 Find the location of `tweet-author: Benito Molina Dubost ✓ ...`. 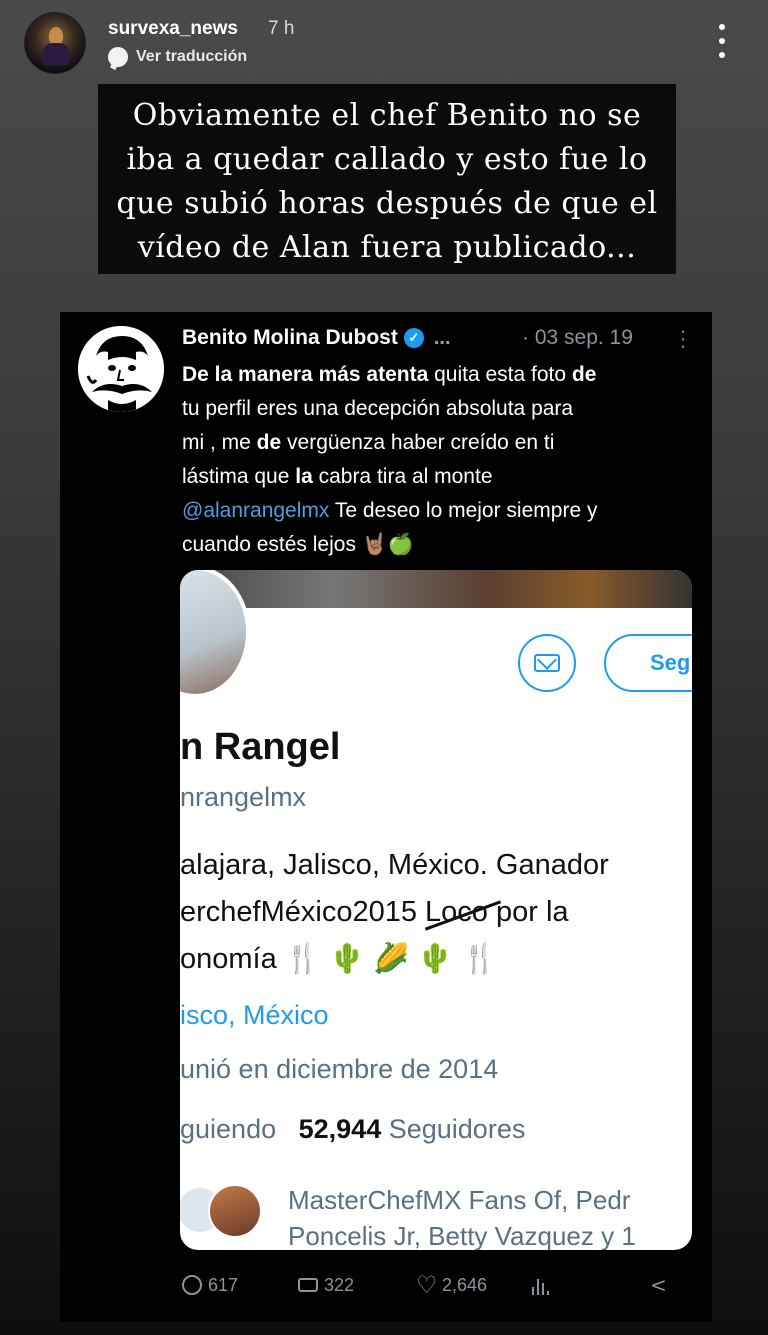

tweet-author: Benito Molina Dubost ✓ ... is located at coordinates (316, 338).